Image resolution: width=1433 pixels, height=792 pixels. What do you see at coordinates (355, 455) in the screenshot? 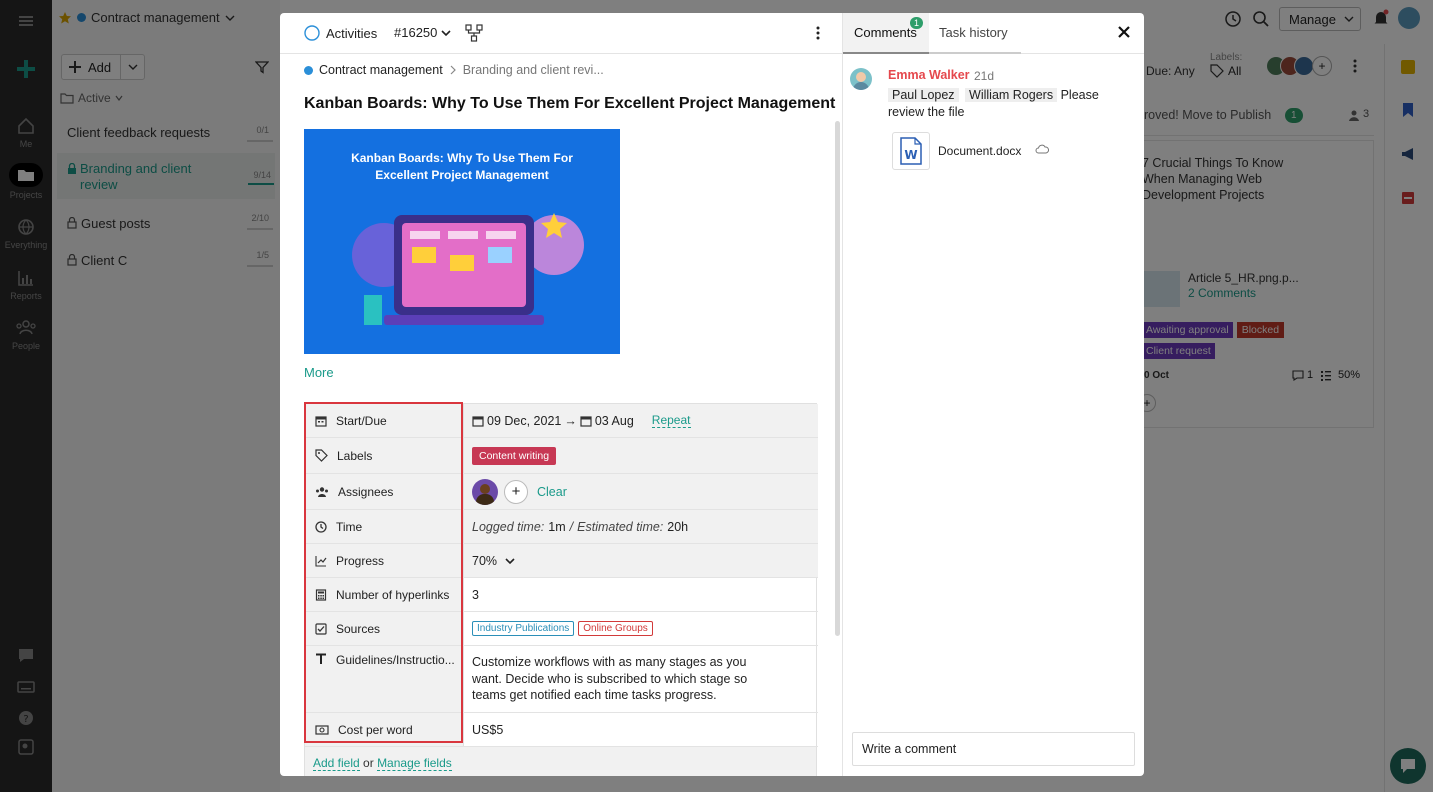
I see `field-name: Labels` at bounding box center [355, 455].